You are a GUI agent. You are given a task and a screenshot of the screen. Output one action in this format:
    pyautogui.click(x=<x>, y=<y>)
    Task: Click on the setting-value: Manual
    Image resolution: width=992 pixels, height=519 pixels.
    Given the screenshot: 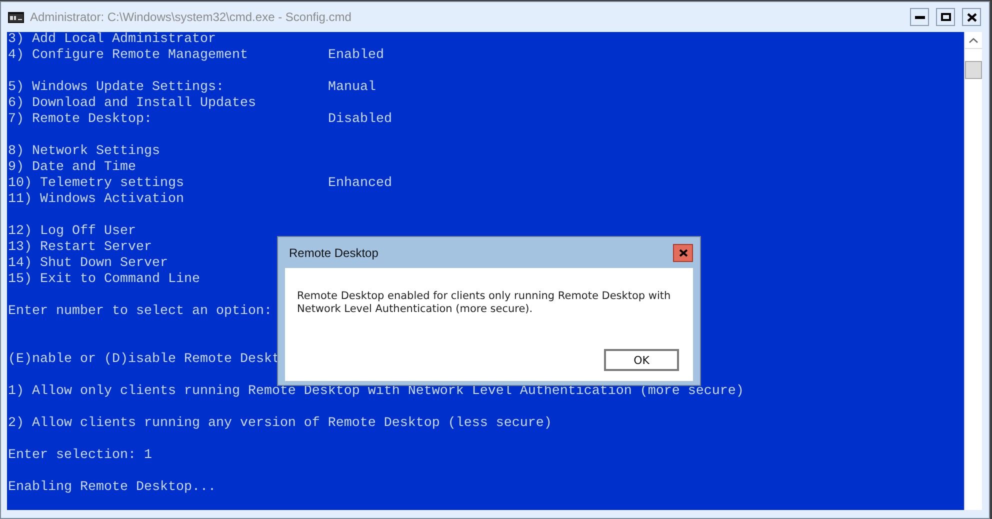 What is the action you would take?
    pyautogui.click(x=352, y=88)
    